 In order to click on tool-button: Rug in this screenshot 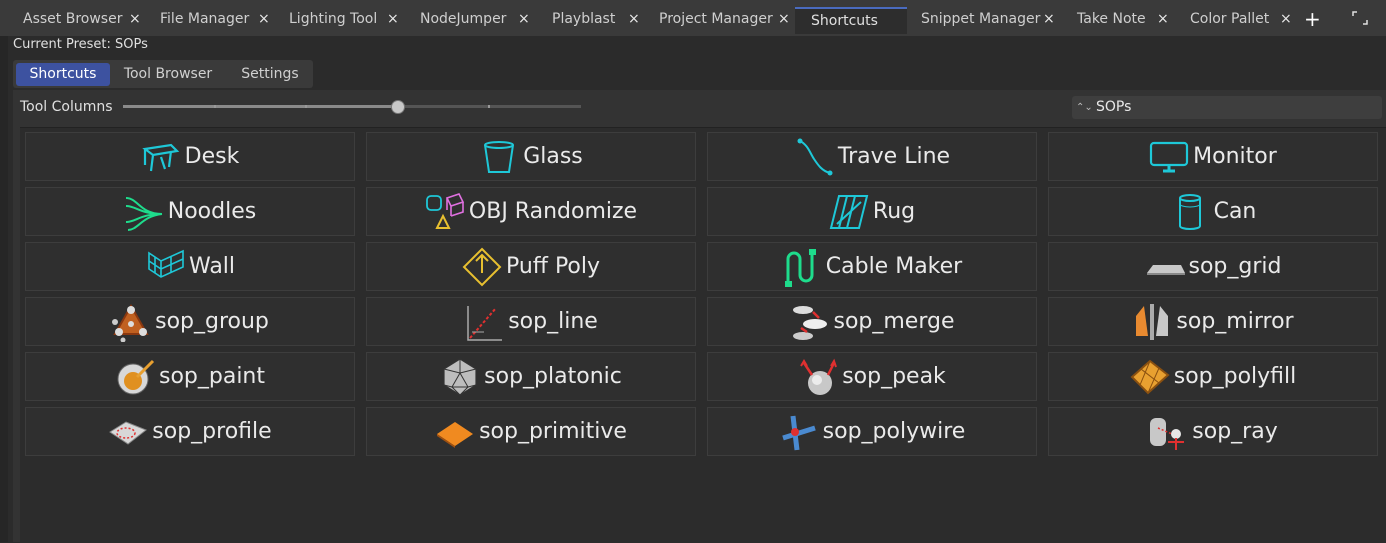, I will do `click(872, 211)`.